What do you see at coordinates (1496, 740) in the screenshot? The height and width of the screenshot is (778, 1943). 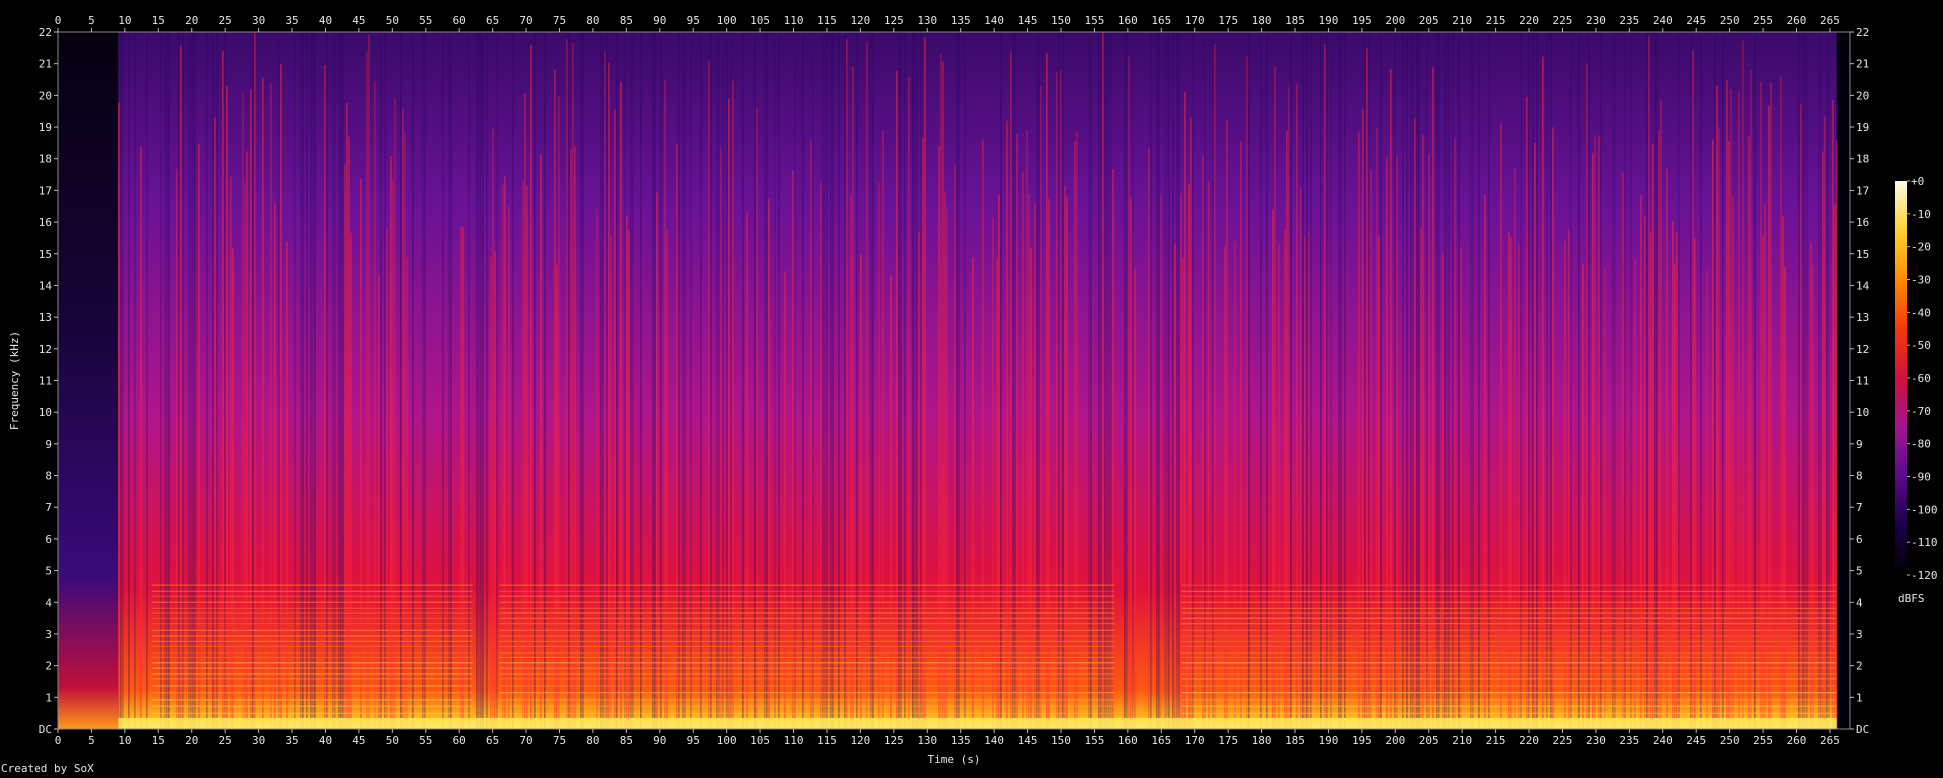 I see `x-tick-label: 215` at bounding box center [1496, 740].